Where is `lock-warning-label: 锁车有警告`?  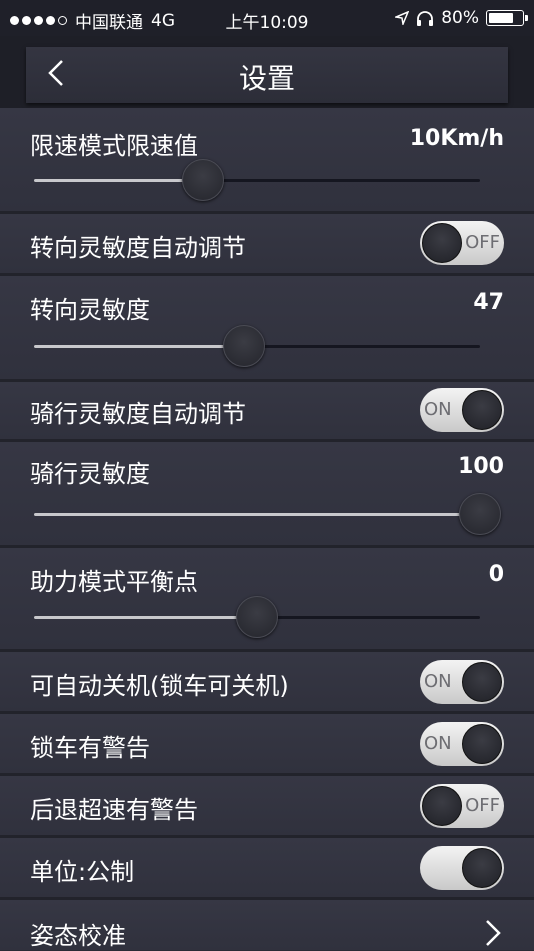
lock-warning-label: 锁车有警告 is located at coordinates (90, 748).